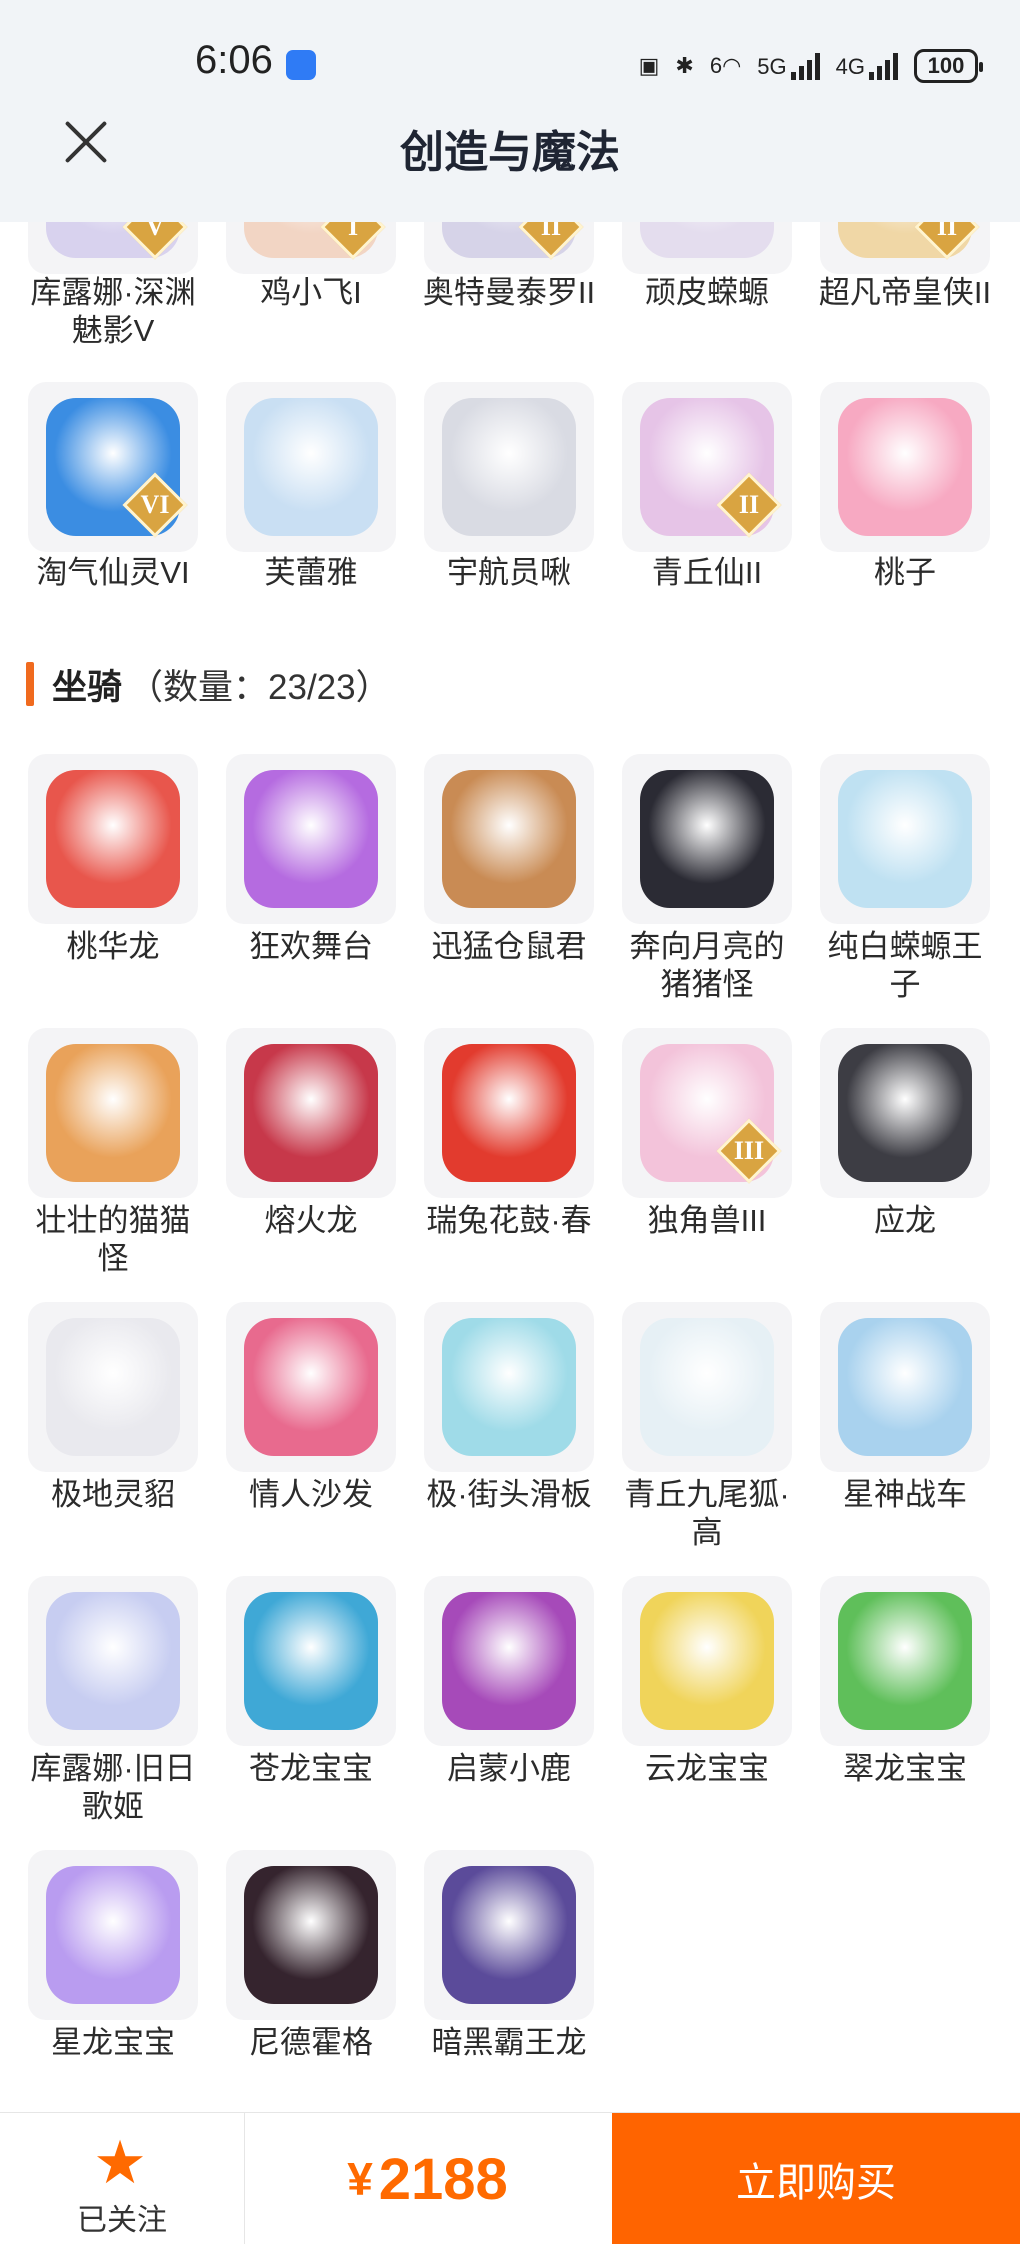 The image size is (1020, 2244). I want to click on mount-card: 桃华龙, so click(116, 879).